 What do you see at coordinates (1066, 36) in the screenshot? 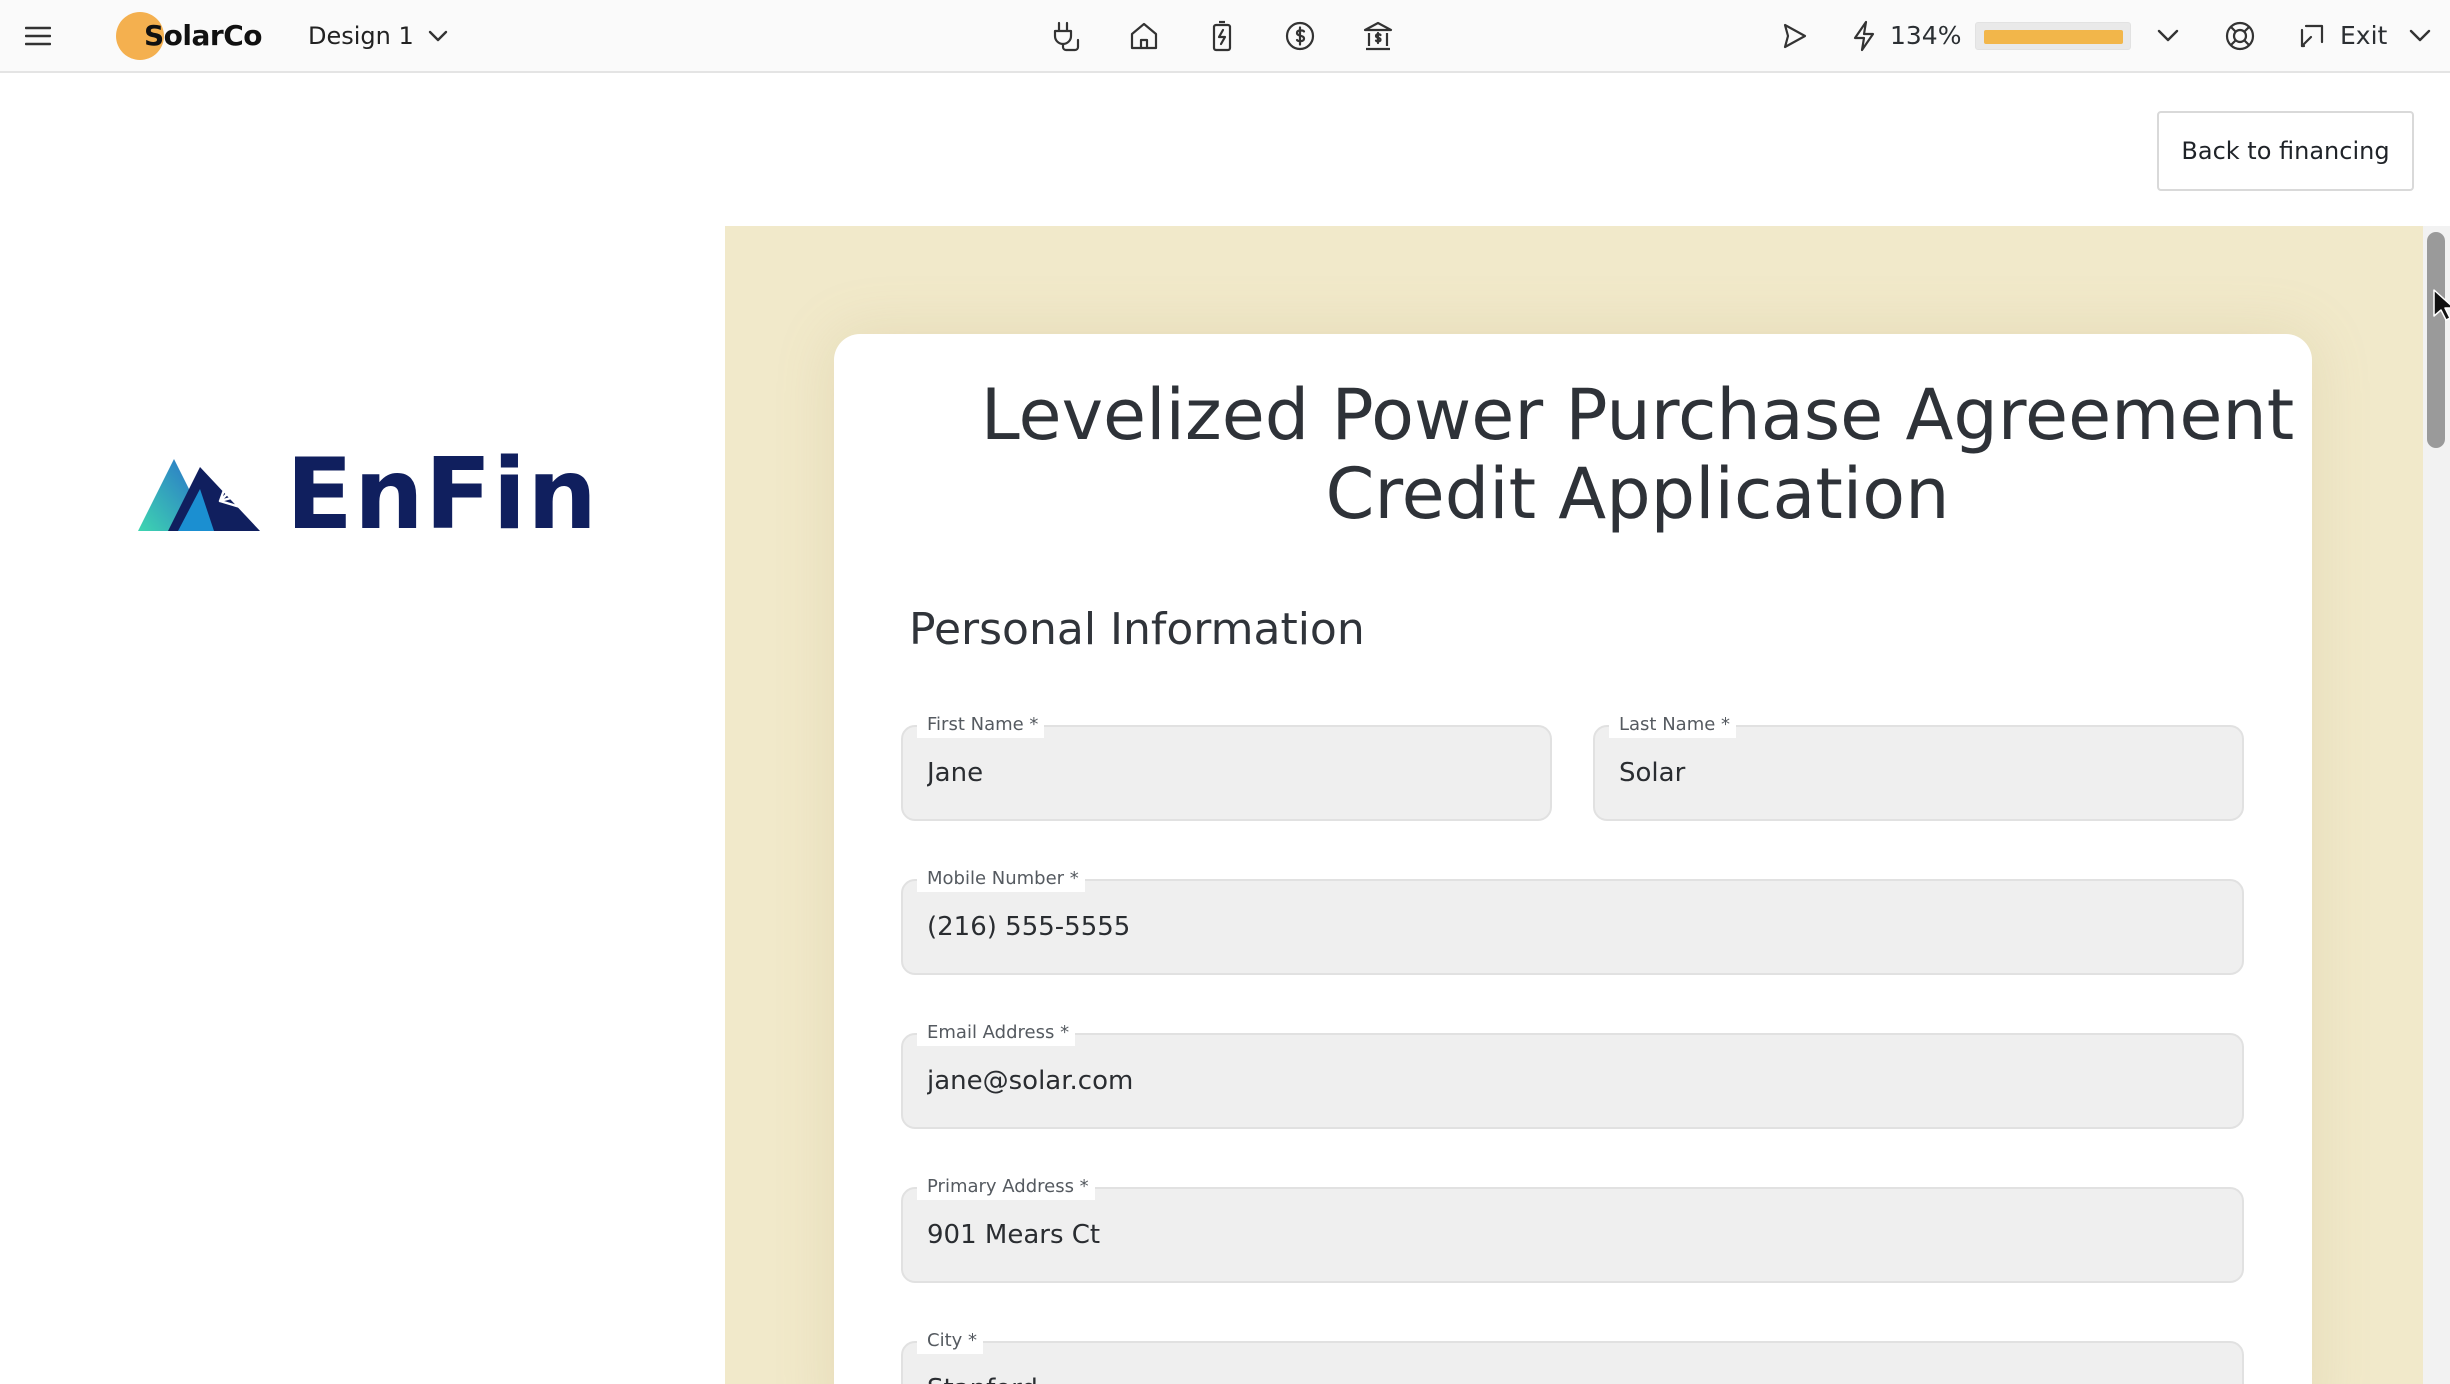
I see `plug-icon` at bounding box center [1066, 36].